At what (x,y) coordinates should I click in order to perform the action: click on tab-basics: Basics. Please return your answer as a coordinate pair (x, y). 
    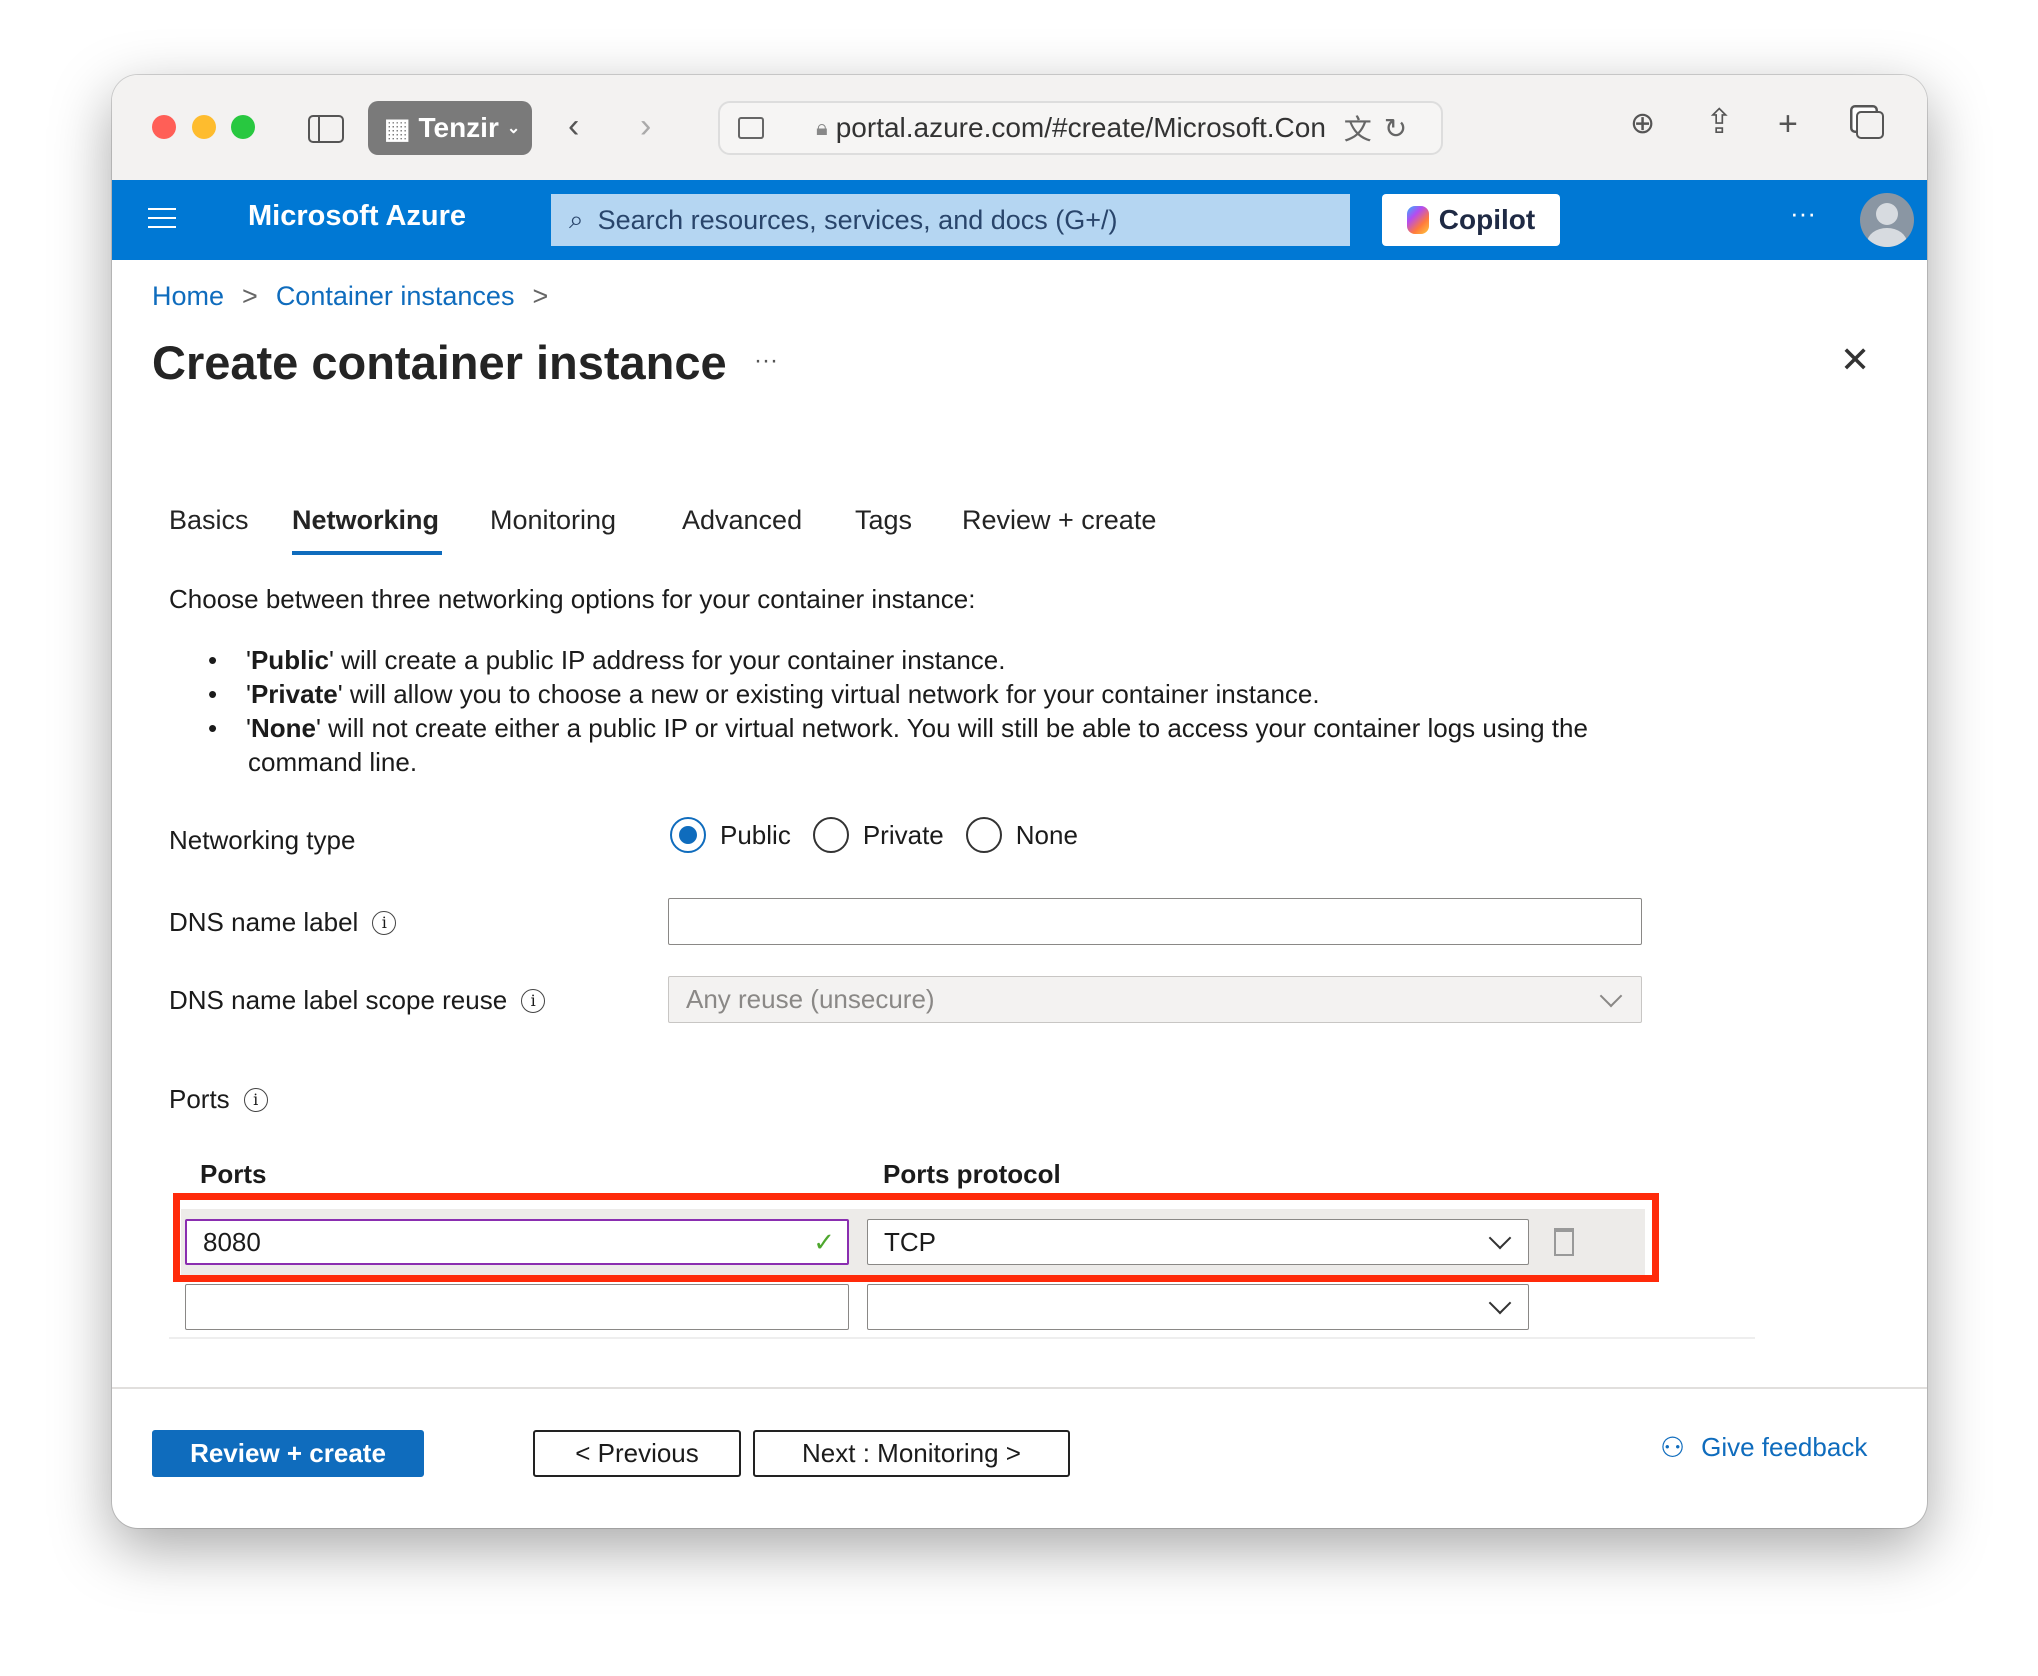
    Looking at the image, I should click on (209, 520).